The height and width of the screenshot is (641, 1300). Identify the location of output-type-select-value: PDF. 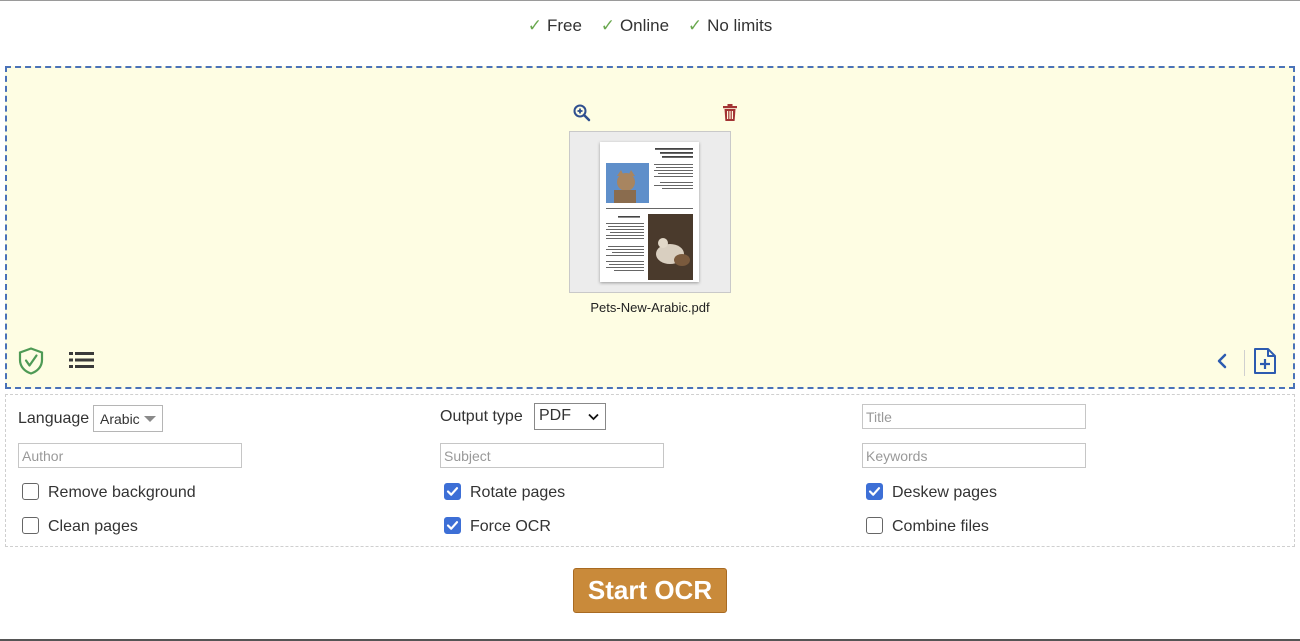
(555, 415).